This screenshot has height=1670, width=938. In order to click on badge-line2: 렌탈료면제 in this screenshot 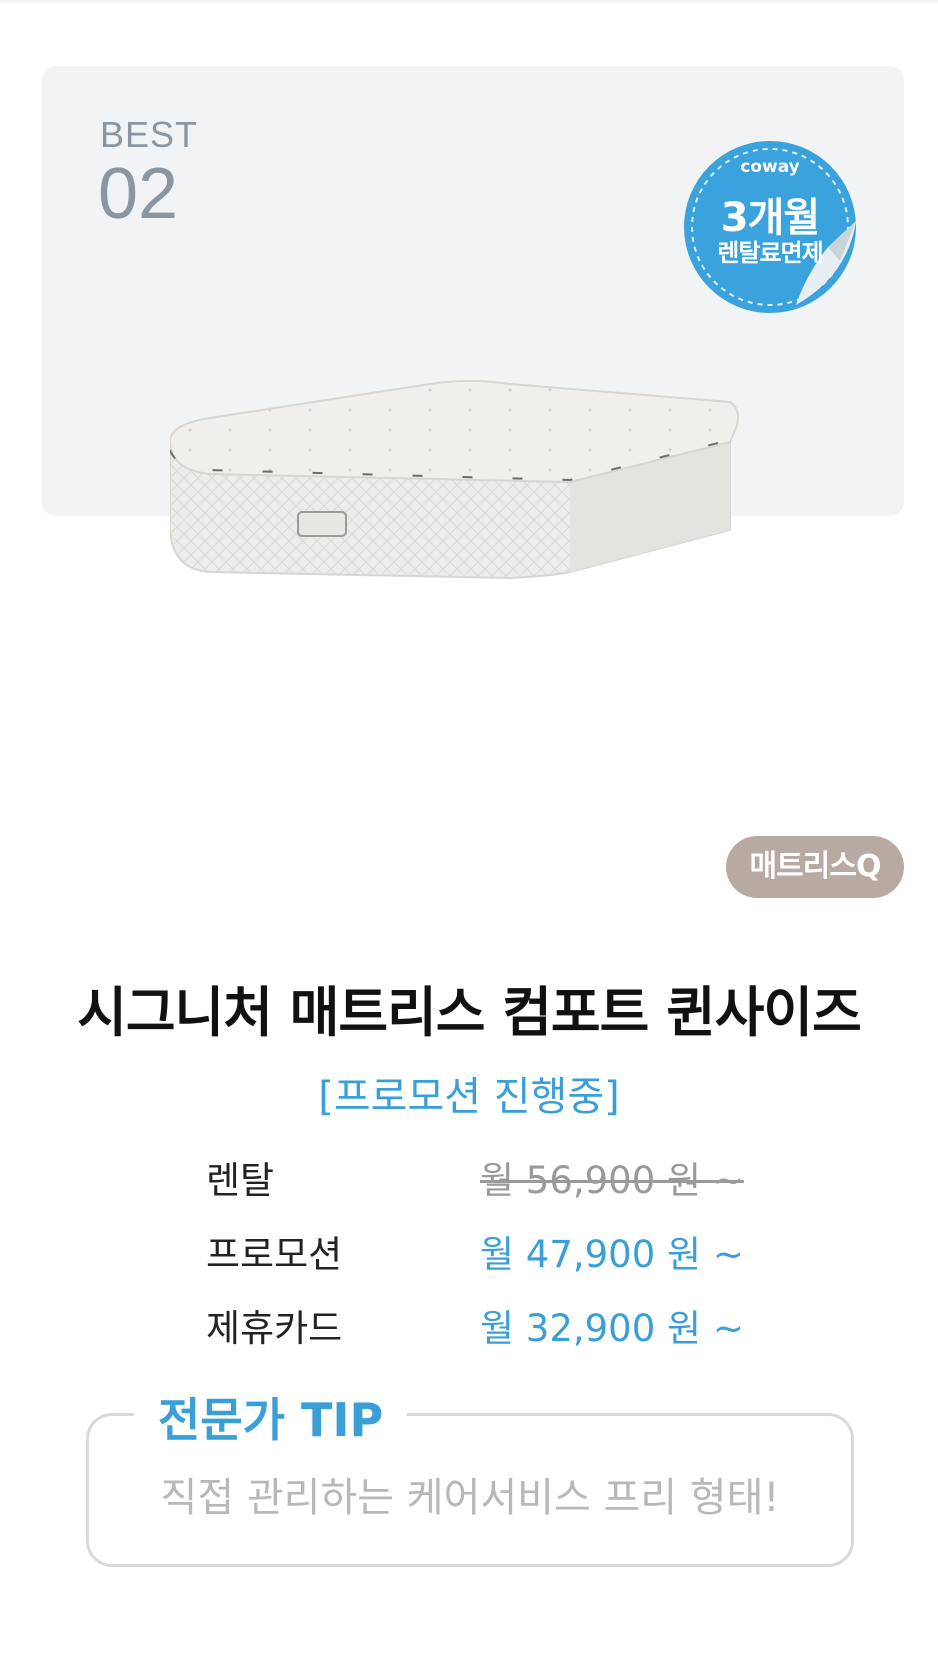, I will do `click(770, 253)`.